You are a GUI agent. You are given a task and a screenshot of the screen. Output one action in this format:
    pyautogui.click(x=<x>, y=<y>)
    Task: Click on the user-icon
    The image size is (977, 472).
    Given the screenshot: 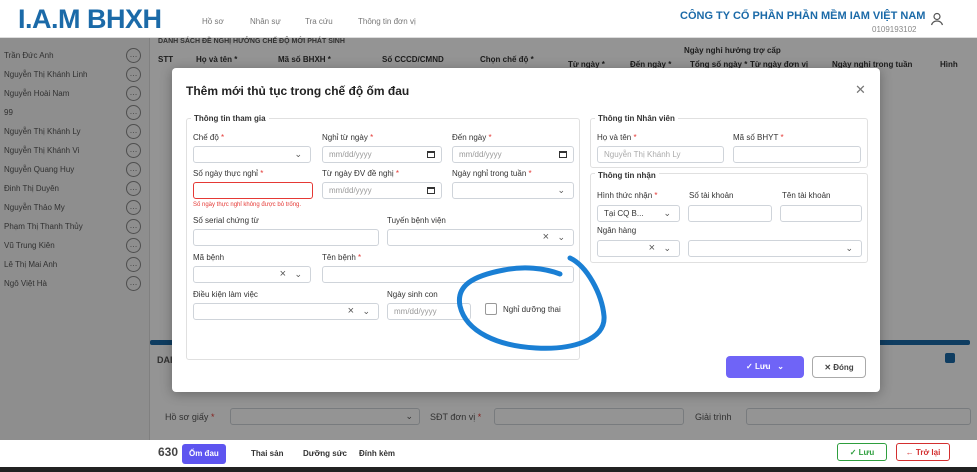 What is the action you would take?
    pyautogui.click(x=937, y=19)
    